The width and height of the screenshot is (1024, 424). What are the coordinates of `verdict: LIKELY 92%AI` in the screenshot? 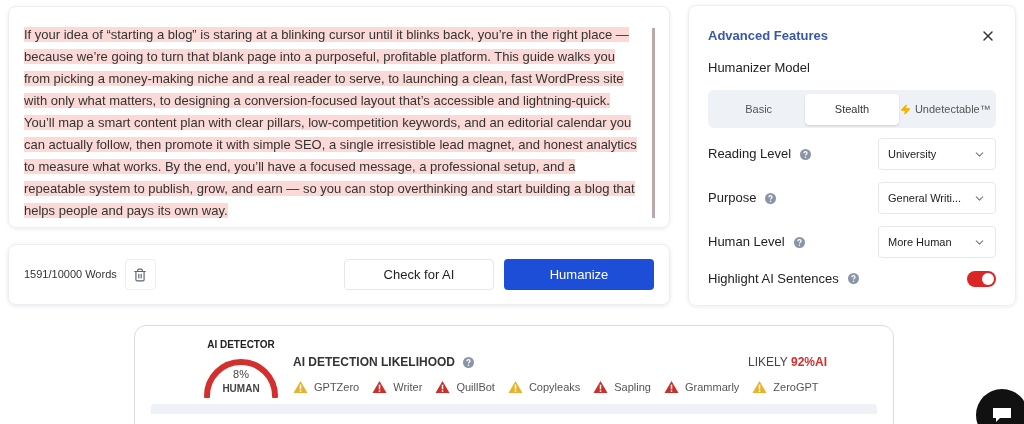 It's located at (787, 362).